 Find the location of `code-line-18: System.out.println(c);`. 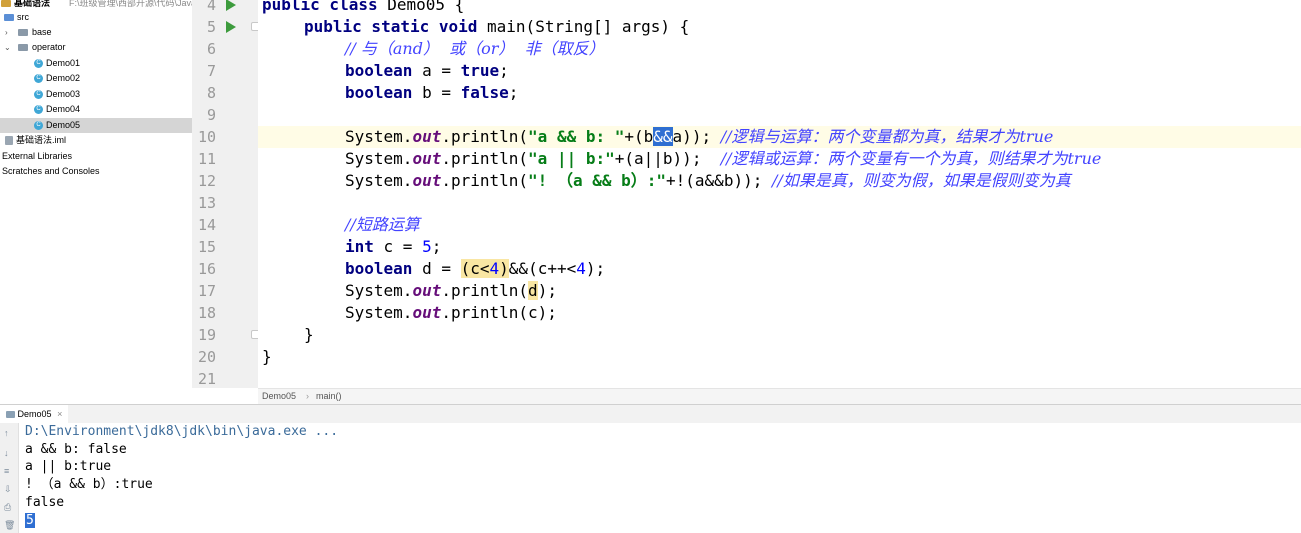

code-line-18: System.out.println(c); is located at coordinates (451, 312).